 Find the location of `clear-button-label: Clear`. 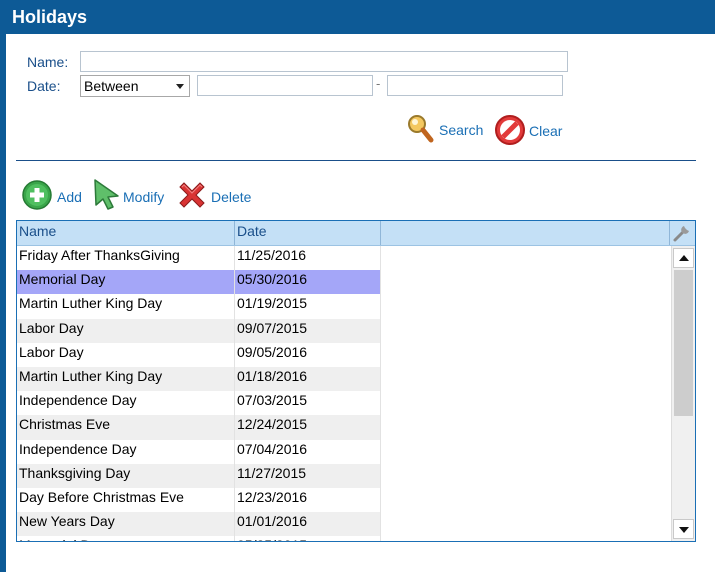

clear-button-label: Clear is located at coordinates (546, 131).